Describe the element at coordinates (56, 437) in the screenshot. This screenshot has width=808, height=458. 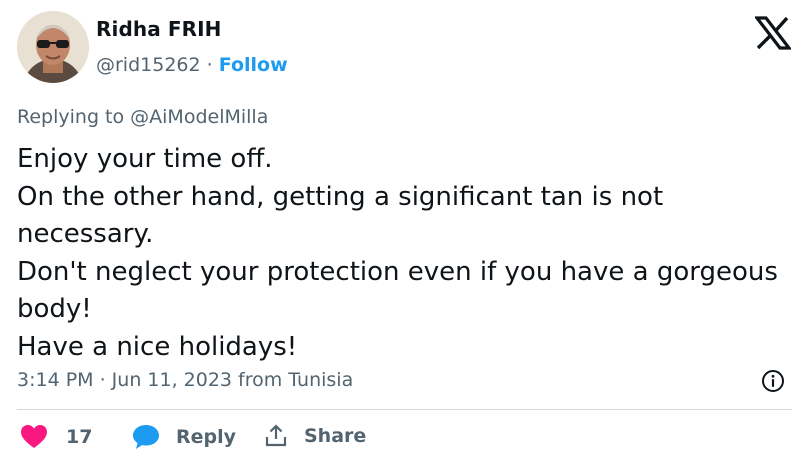
I see `like-button: 17` at that location.